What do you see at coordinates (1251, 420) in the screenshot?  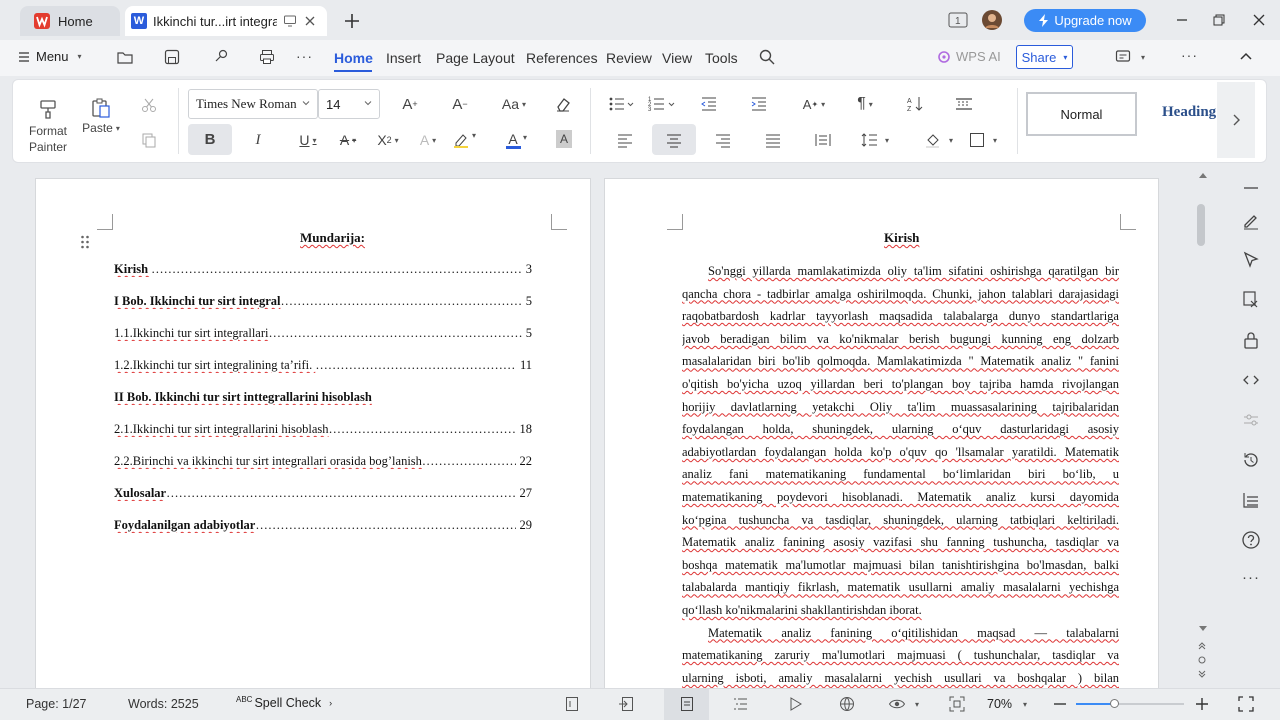 I see `sliders-icon` at bounding box center [1251, 420].